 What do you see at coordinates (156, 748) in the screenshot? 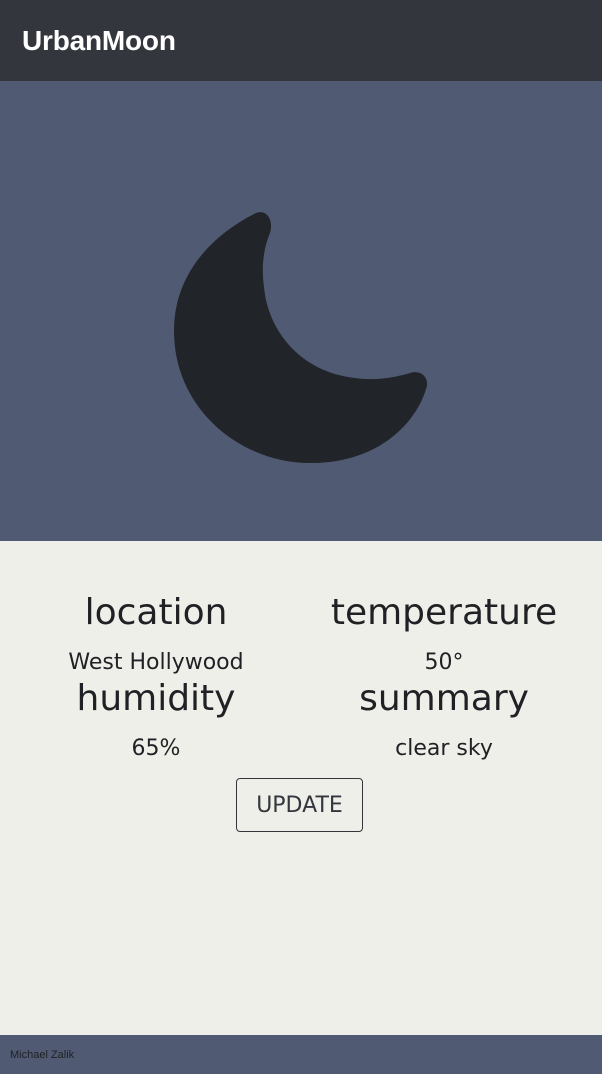
I see `humidity-value: 65%` at bounding box center [156, 748].